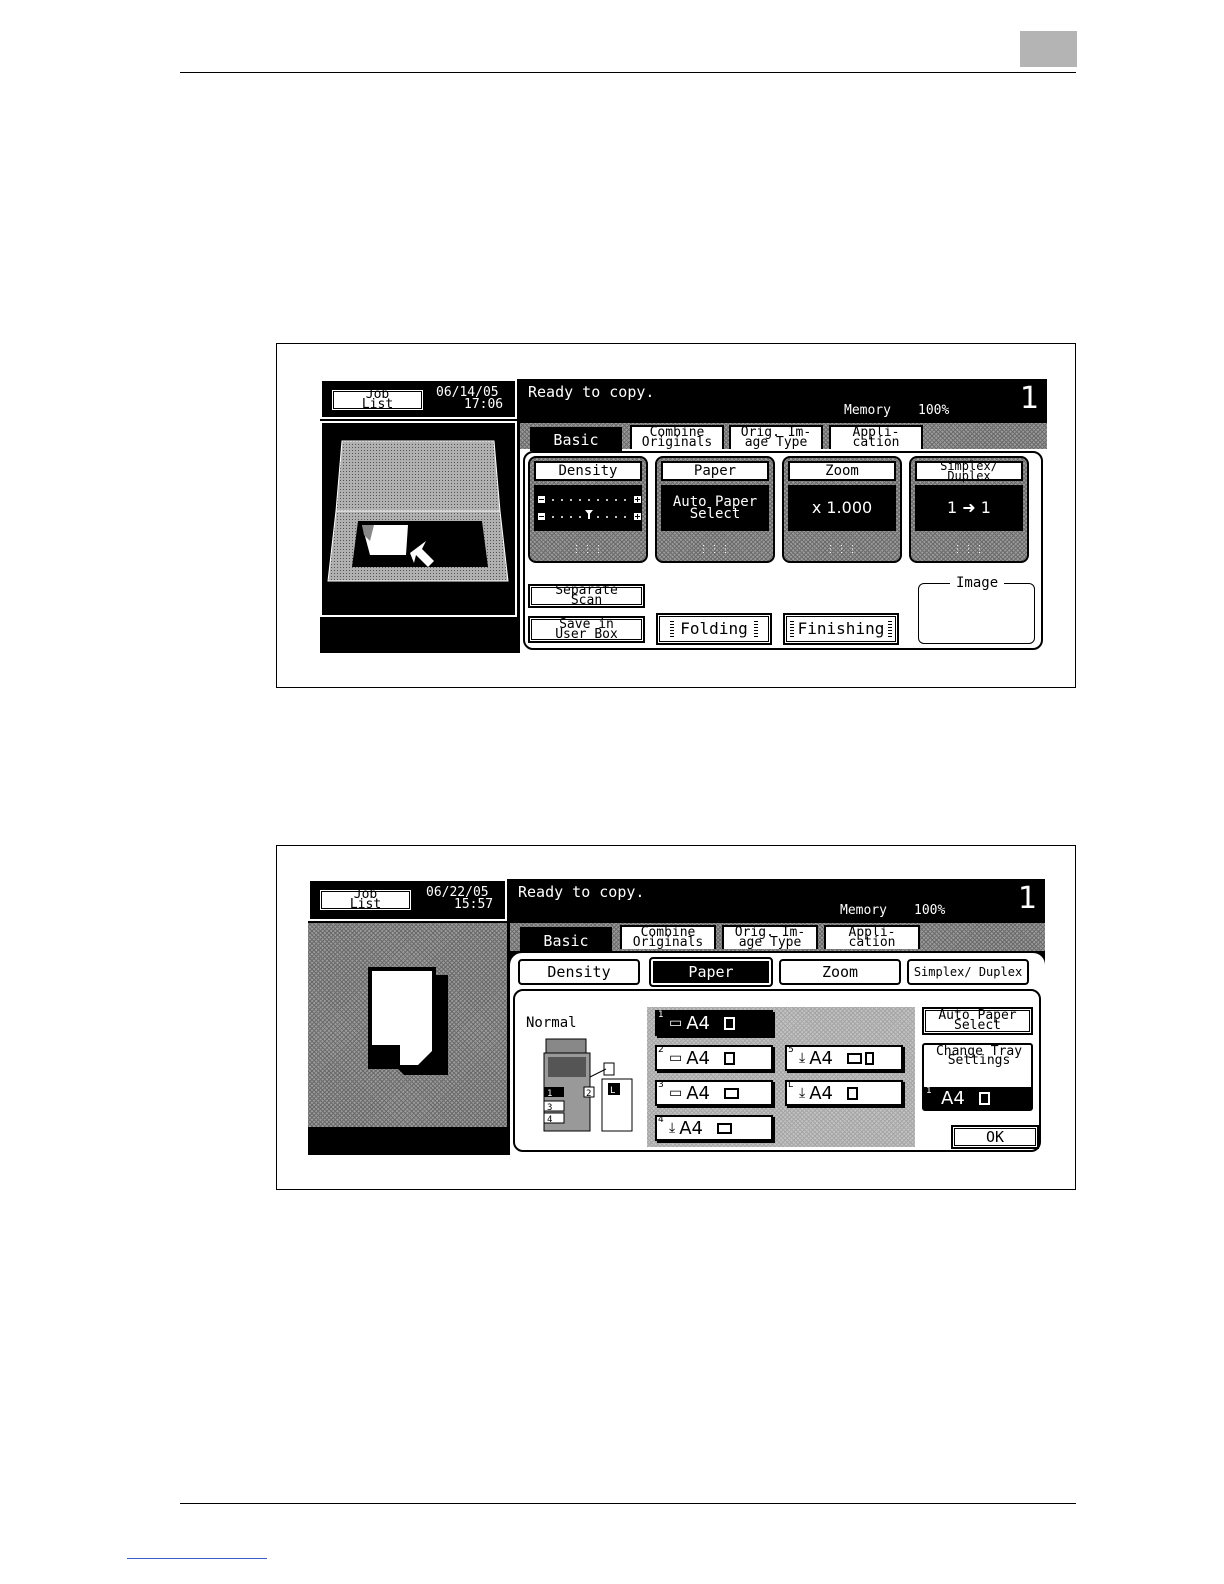 This screenshot has height=1584, width=1224. Describe the element at coordinates (968, 972) in the screenshot. I see `subtab-simplex-duplex: Simplex/ Duplex` at that location.